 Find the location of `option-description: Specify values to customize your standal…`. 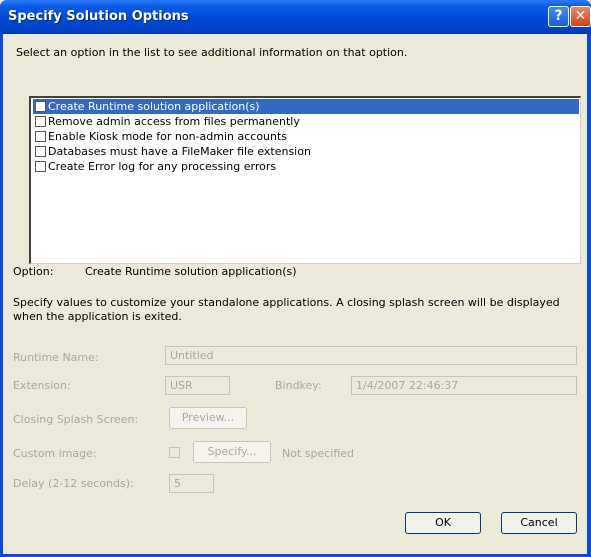

option-description: Specify values to customize your standal… is located at coordinates (286, 309).